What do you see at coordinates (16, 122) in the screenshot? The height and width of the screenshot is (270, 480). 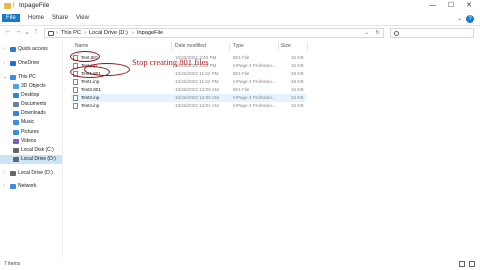 I see `music-icon` at bounding box center [16, 122].